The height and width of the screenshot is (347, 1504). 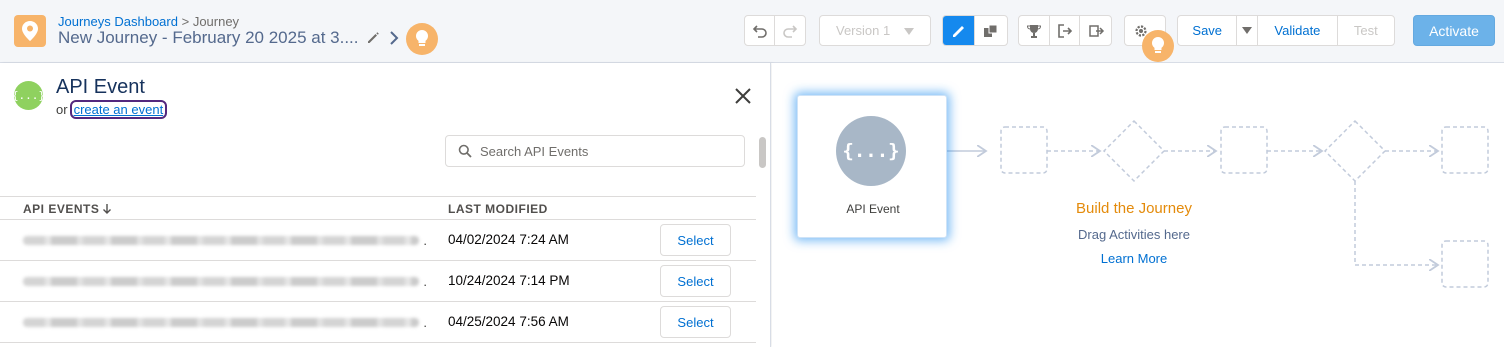 I want to click on last-modified-cell: 04/25/2024 7:56 AM, so click(x=508, y=321).